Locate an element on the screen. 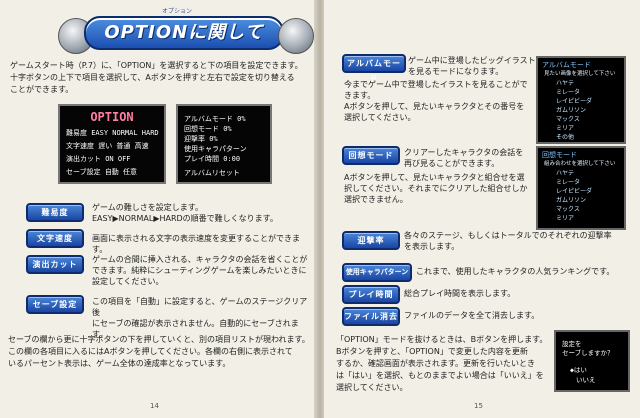 Image resolution: width=640 pixels, height=418 pixels. row-label: セーブ設定 is located at coordinates (83, 172).